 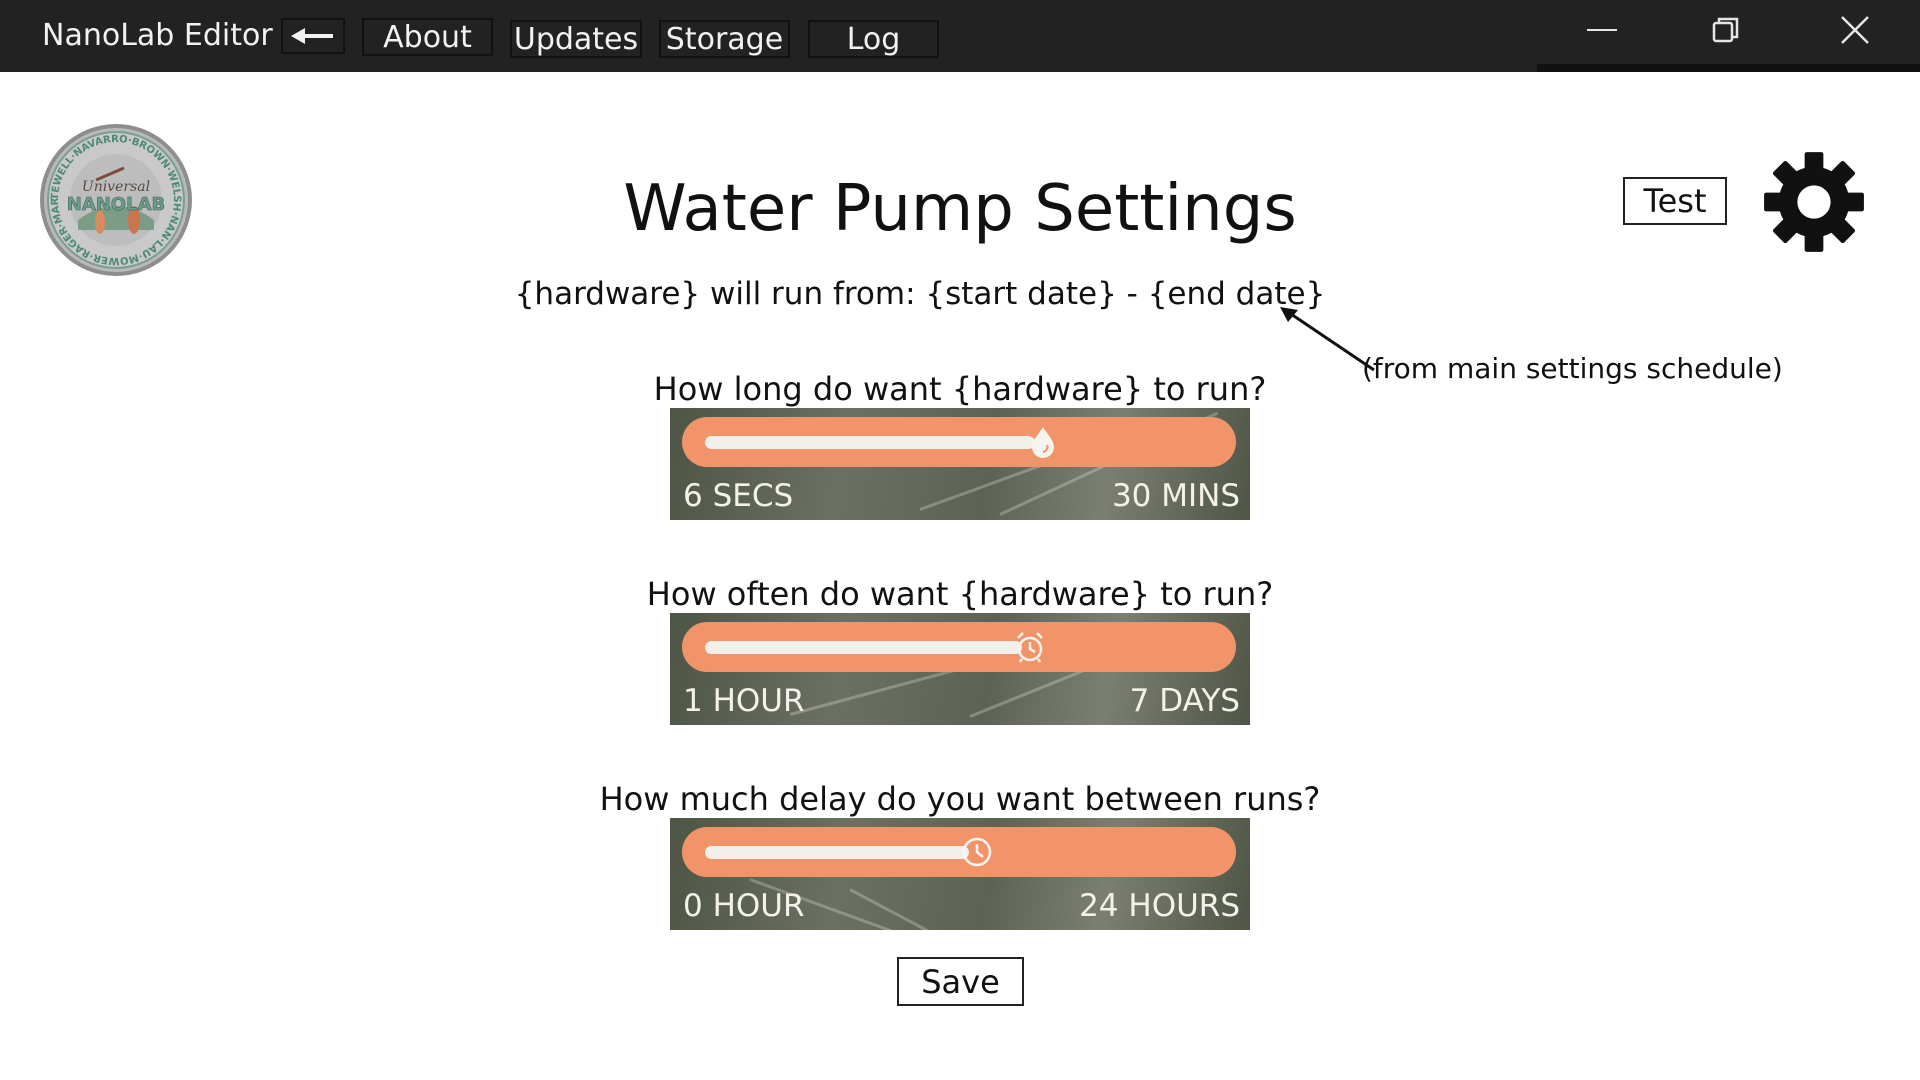 I want to click on frequency-slider-card: 1 HOUR 7 DAYS, so click(x=960, y=669).